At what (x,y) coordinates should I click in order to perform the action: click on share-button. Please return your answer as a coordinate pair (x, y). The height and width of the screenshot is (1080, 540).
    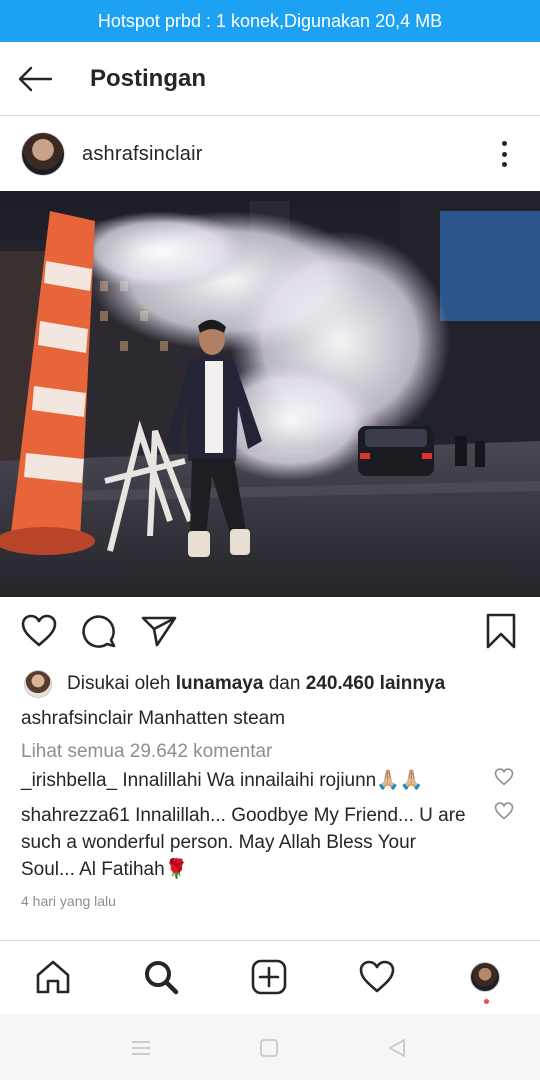
    Looking at the image, I should click on (159, 631).